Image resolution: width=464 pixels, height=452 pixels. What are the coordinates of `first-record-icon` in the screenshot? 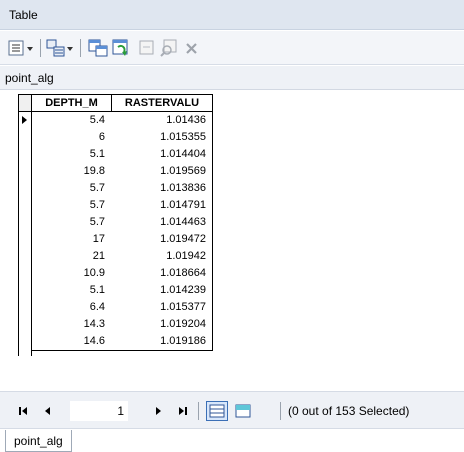 It's located at (23, 411).